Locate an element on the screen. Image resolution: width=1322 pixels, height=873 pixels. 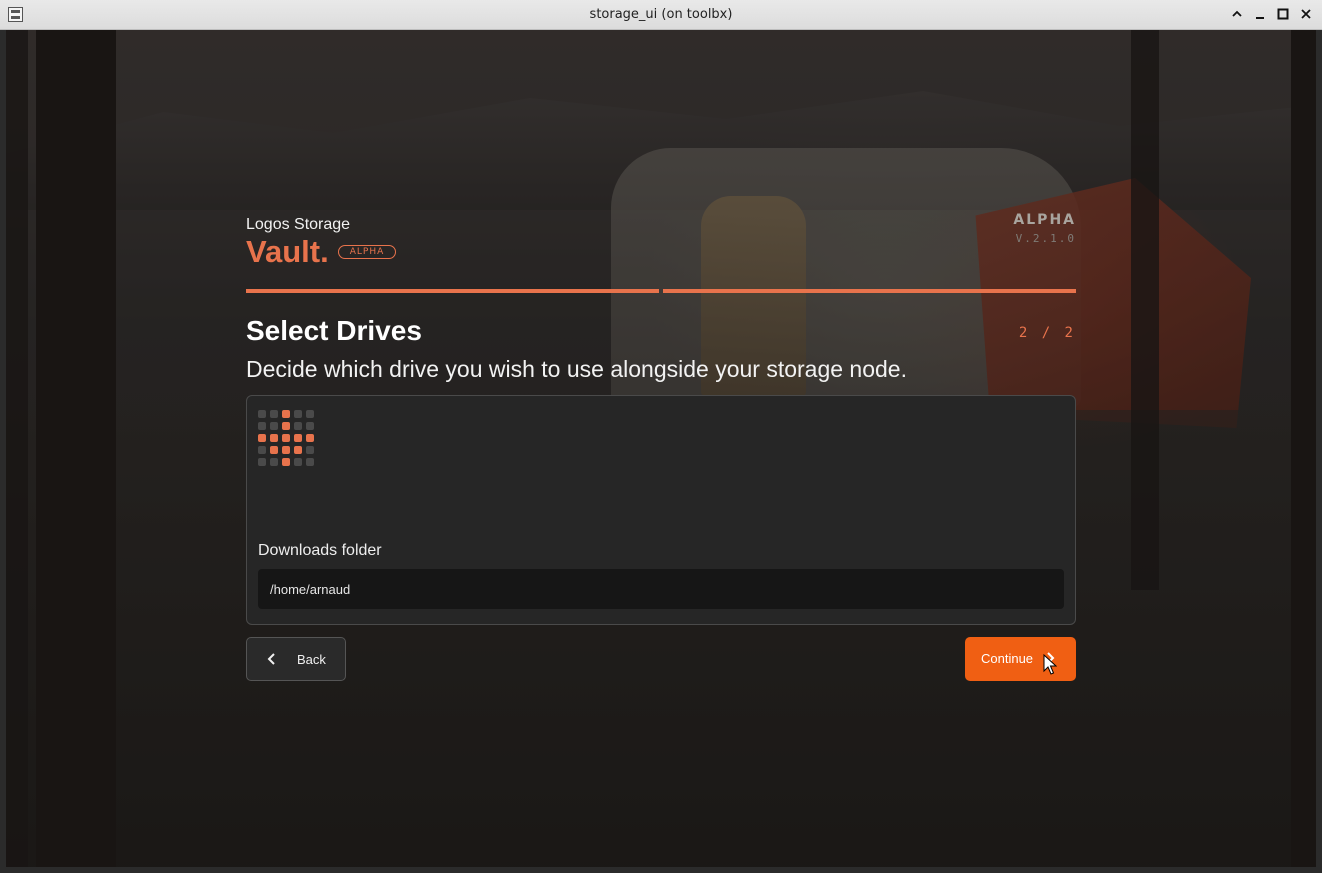
close-icon is located at coordinates (1306, 14).